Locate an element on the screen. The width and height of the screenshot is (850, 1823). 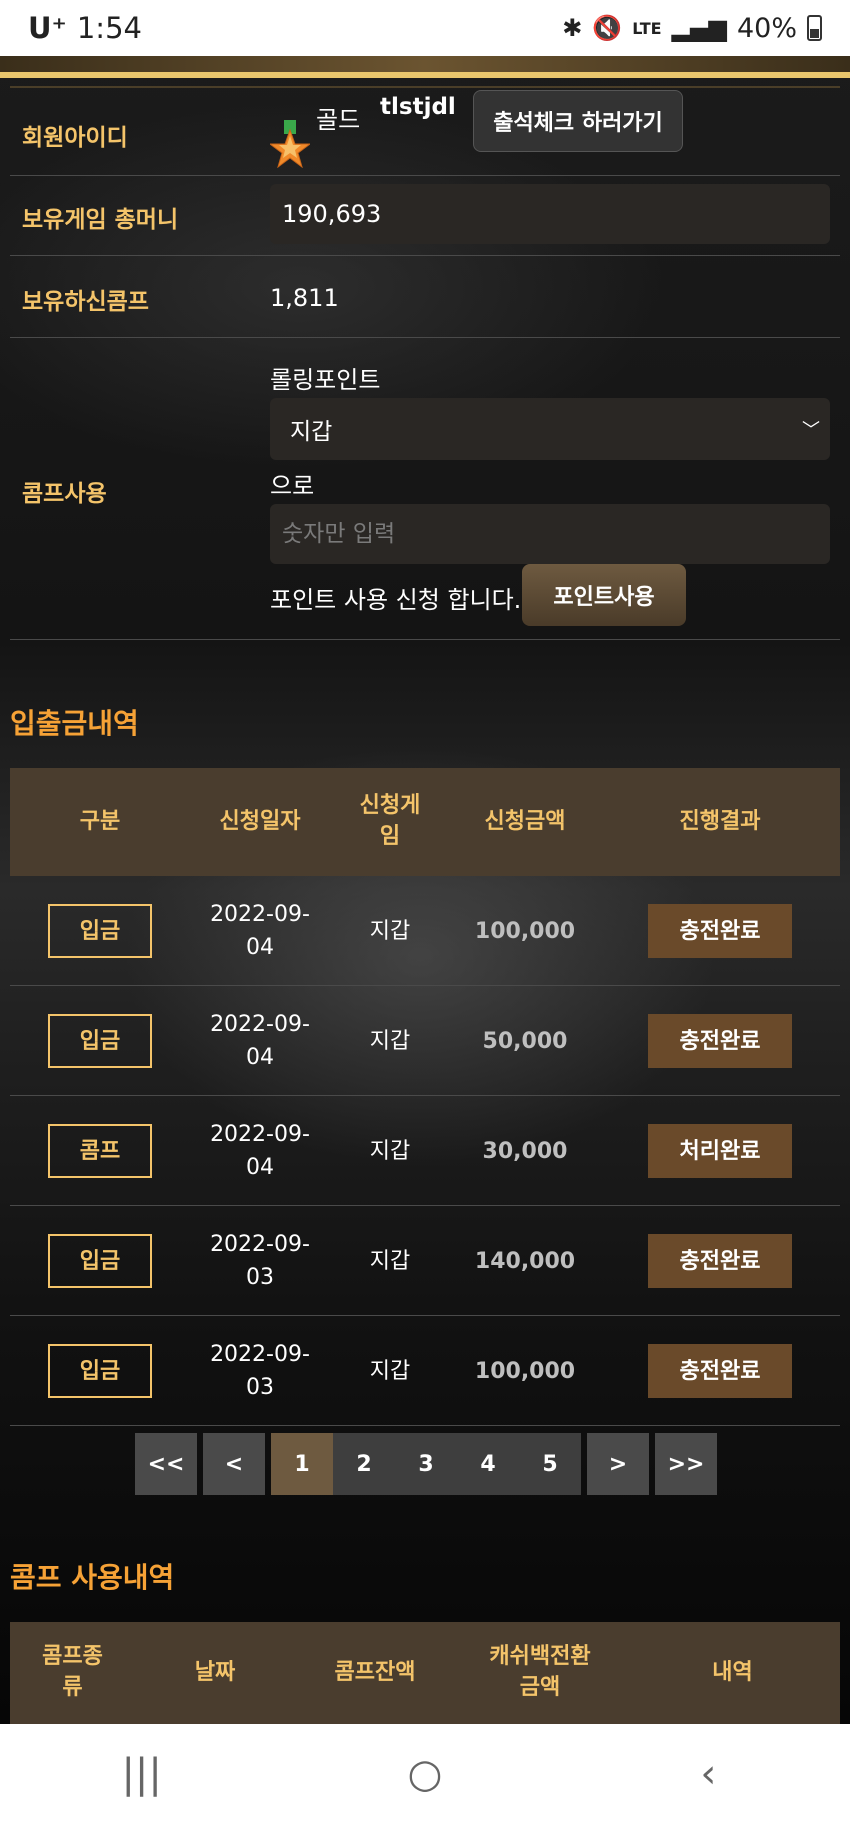
battery-icon is located at coordinates (814, 28).